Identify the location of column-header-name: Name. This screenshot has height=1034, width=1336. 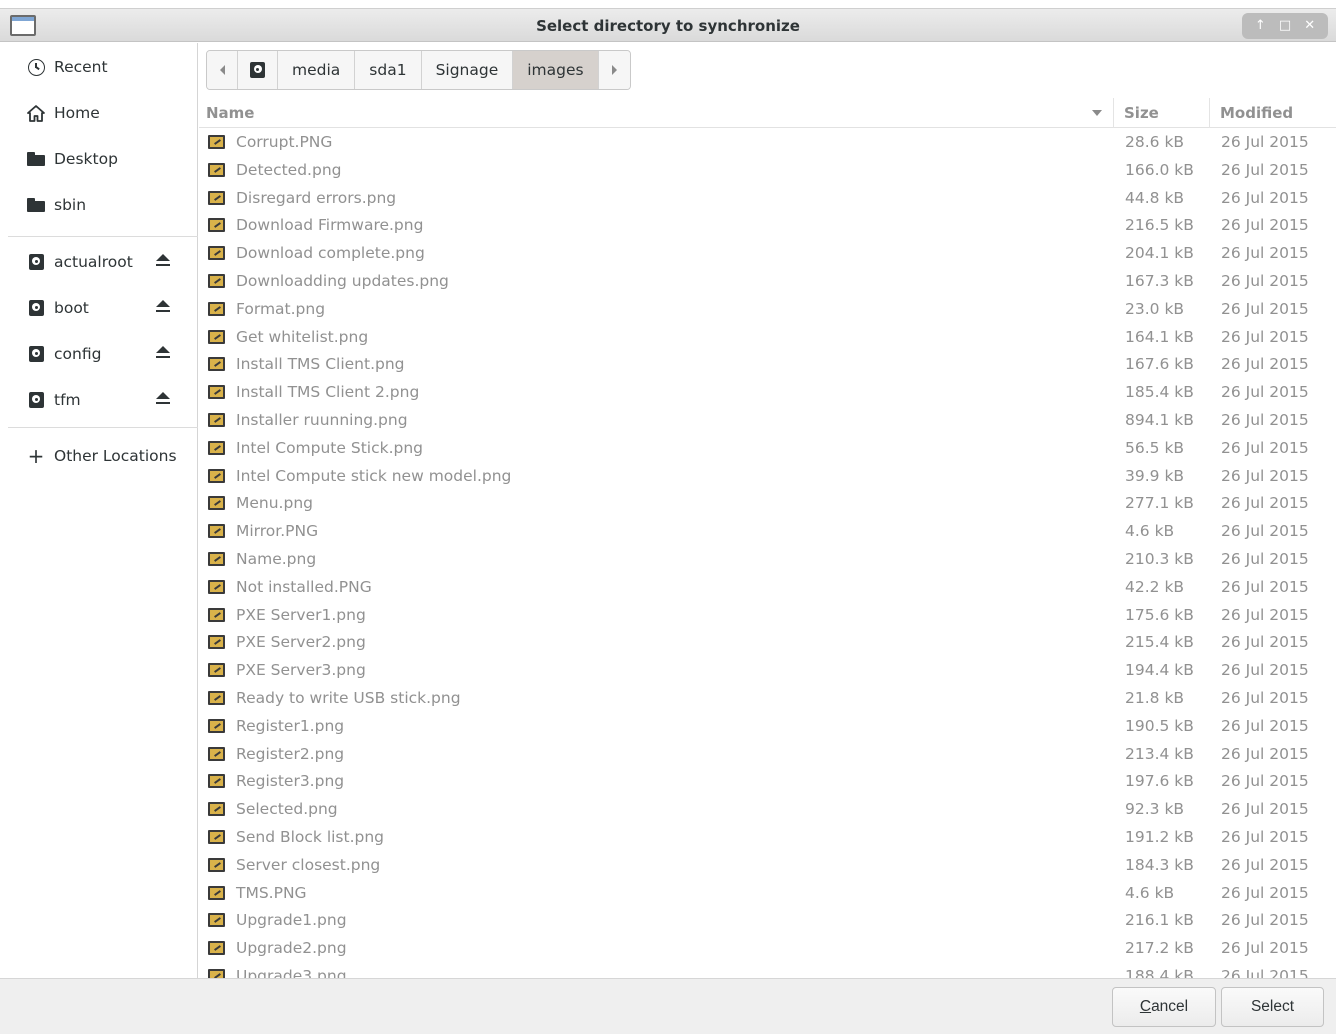
(230, 113).